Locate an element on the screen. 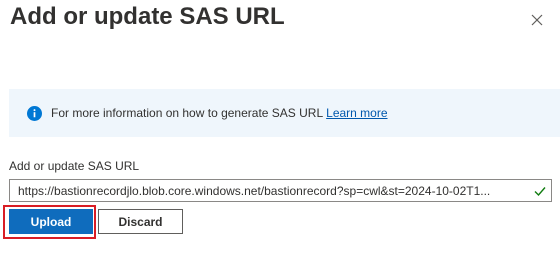 The image size is (560, 257). close-button is located at coordinates (538, 20).